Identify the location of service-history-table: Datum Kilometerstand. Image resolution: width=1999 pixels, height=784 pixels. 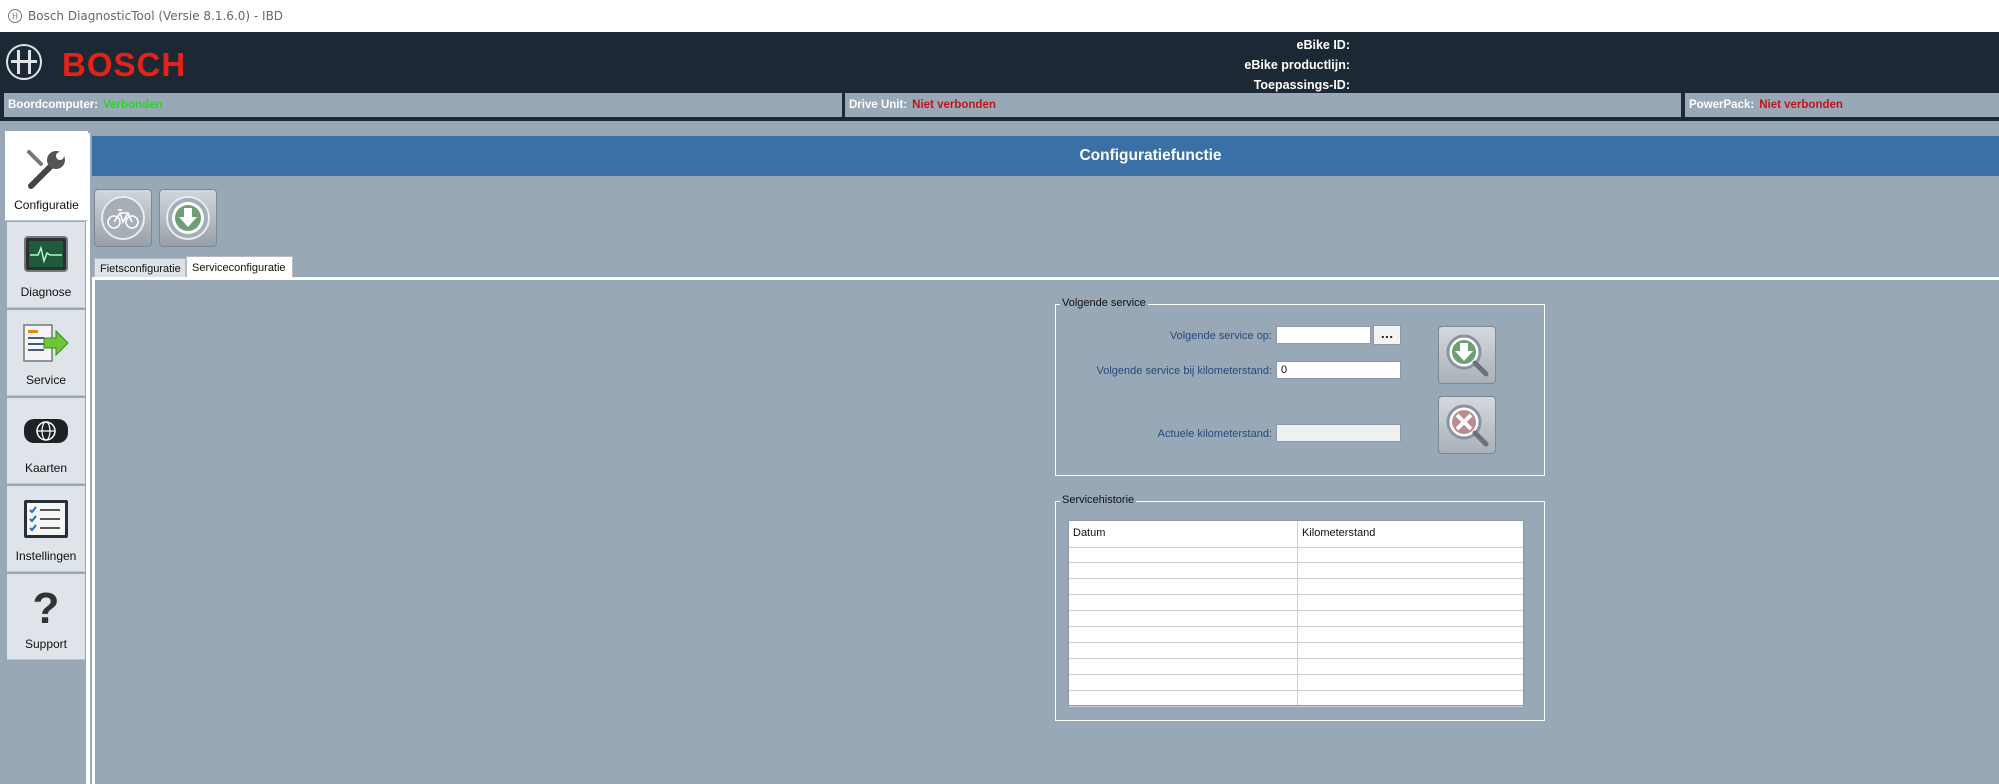
(1296, 613).